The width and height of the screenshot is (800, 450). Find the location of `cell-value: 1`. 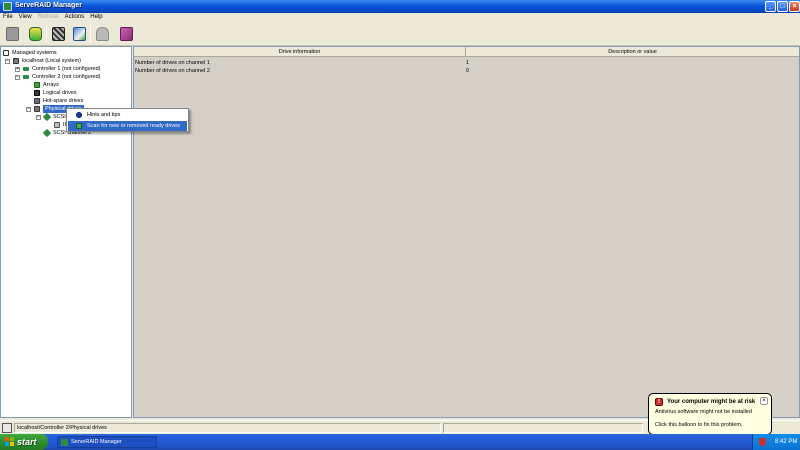

cell-value: 1 is located at coordinates (468, 63).